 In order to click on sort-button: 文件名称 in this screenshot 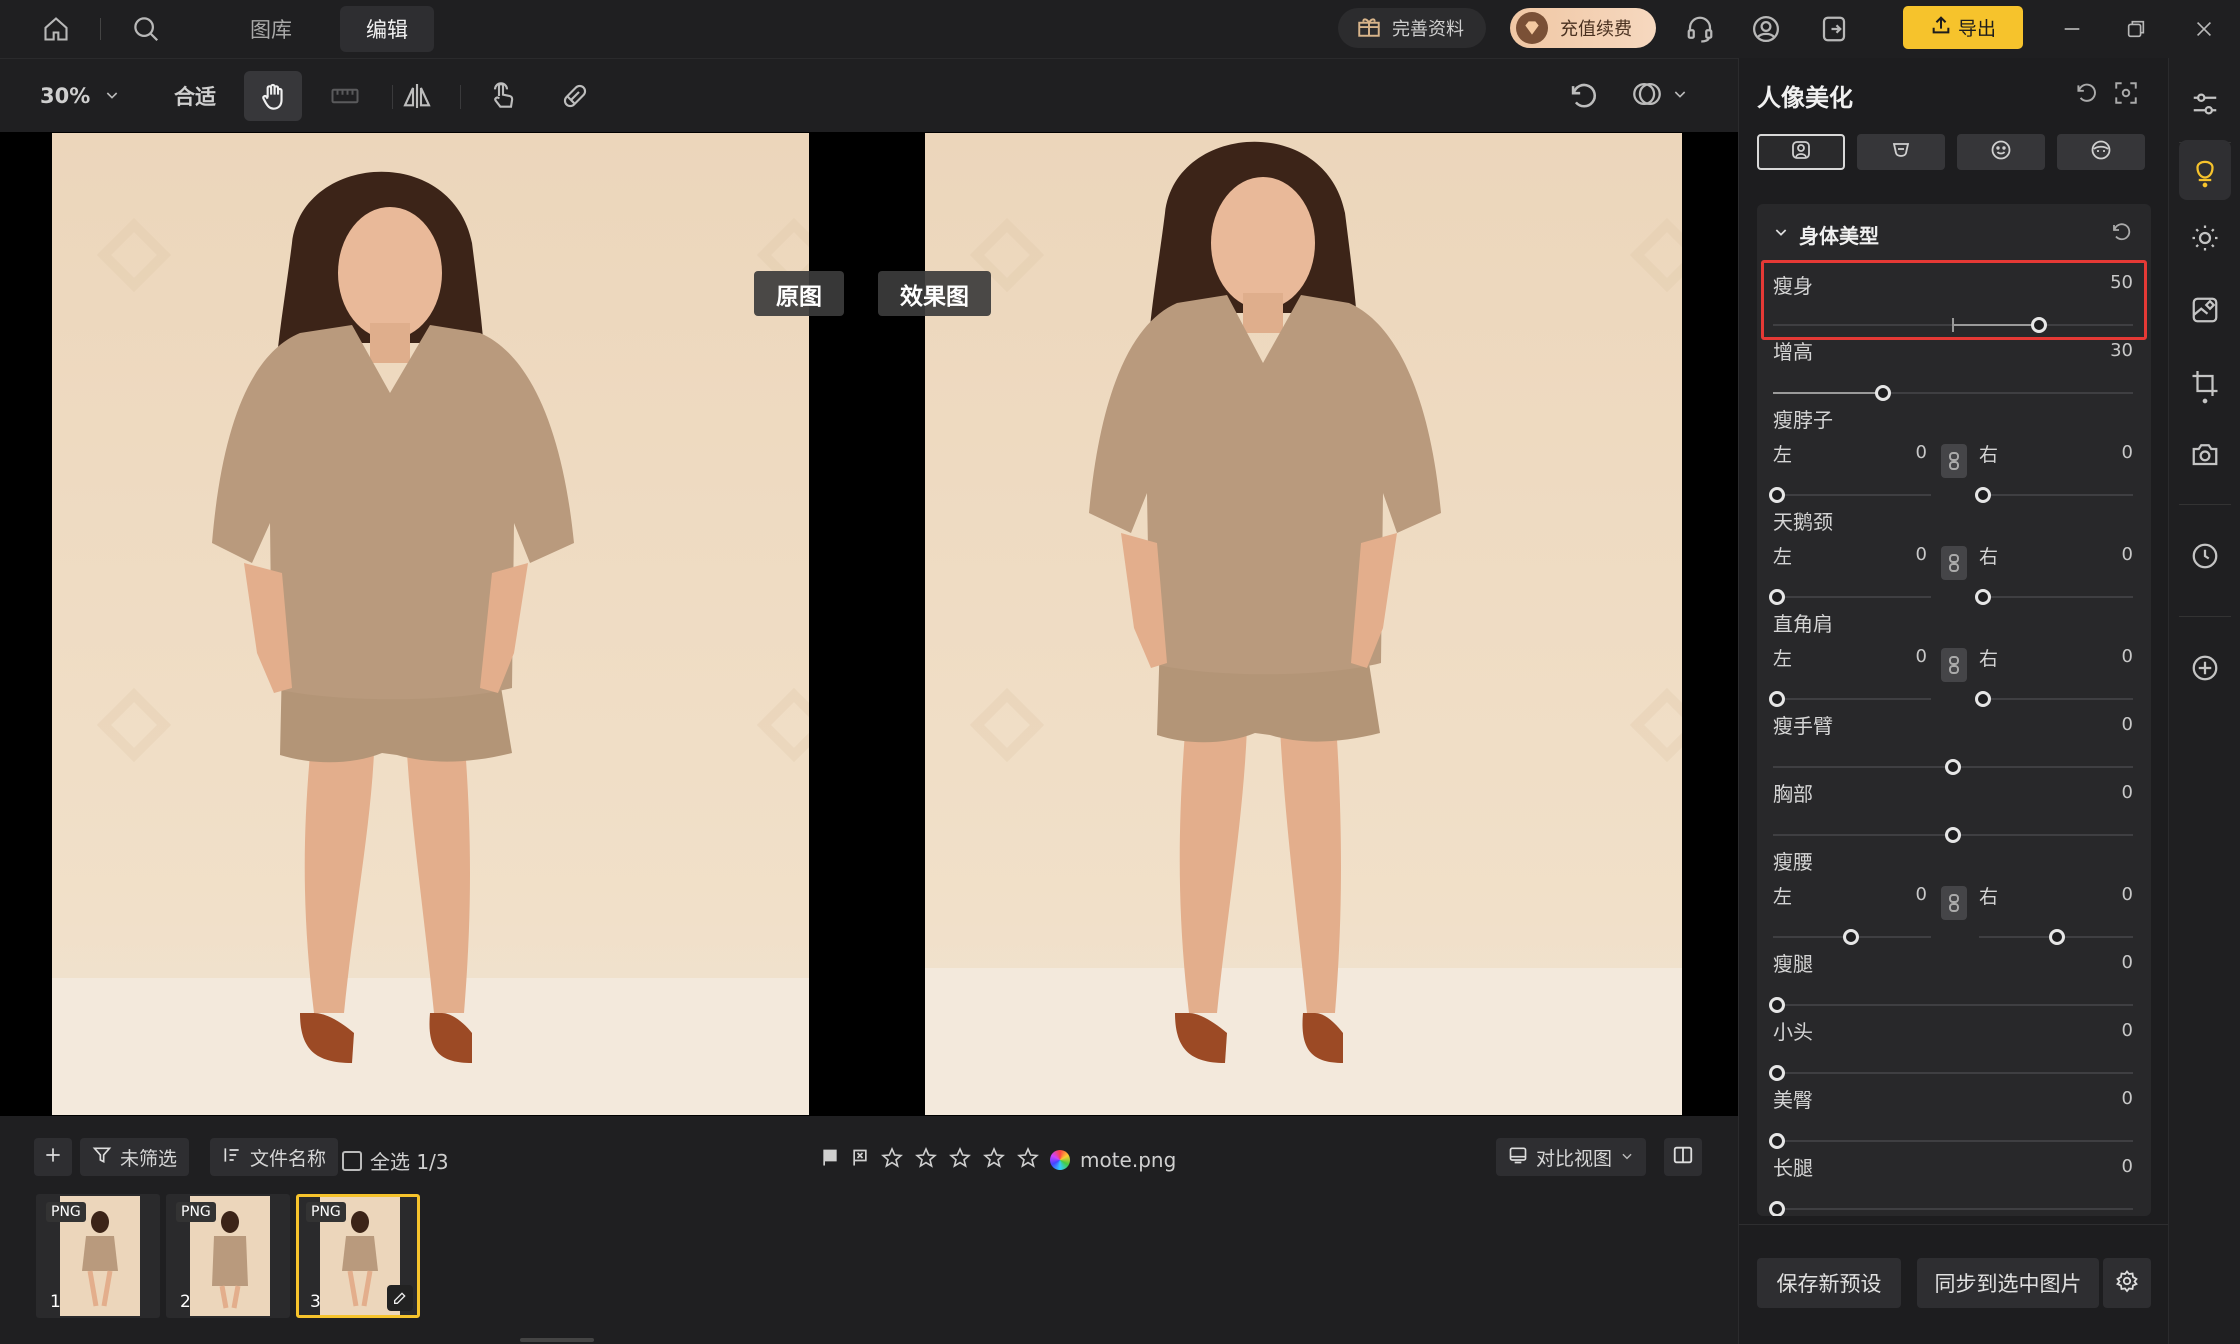, I will do `click(274, 1157)`.